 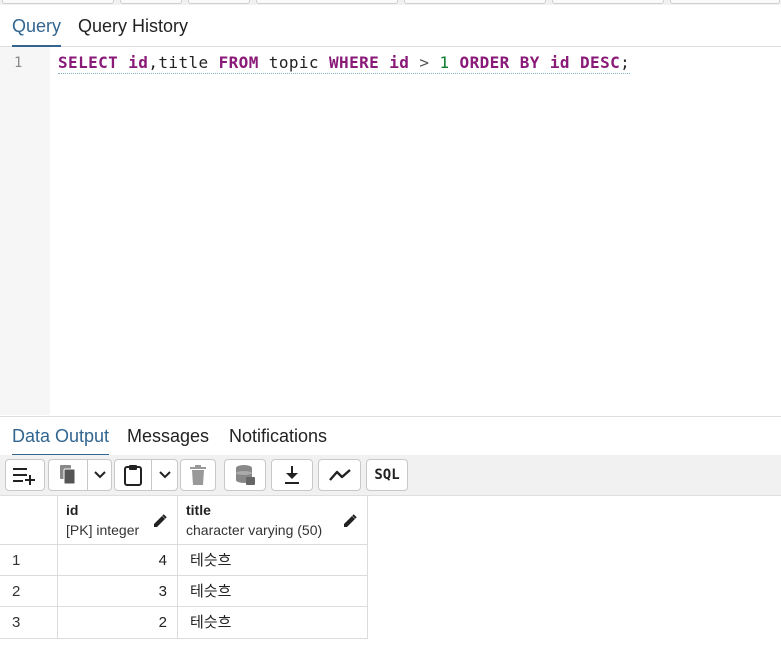 I want to click on add-row-icon, so click(x=24, y=476).